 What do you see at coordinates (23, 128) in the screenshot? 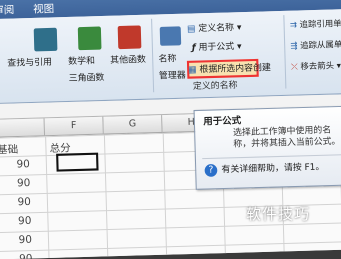
I see `column-header-left` at bounding box center [23, 128].